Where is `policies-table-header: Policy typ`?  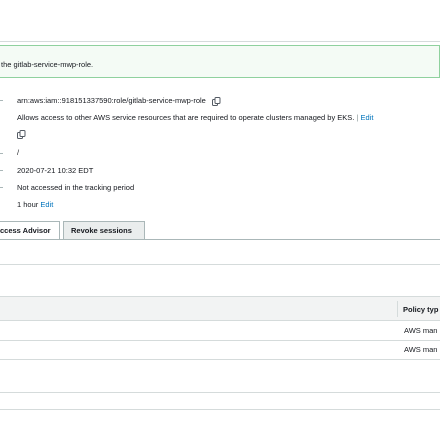 policies-table-header: Policy typ is located at coordinates (220, 308).